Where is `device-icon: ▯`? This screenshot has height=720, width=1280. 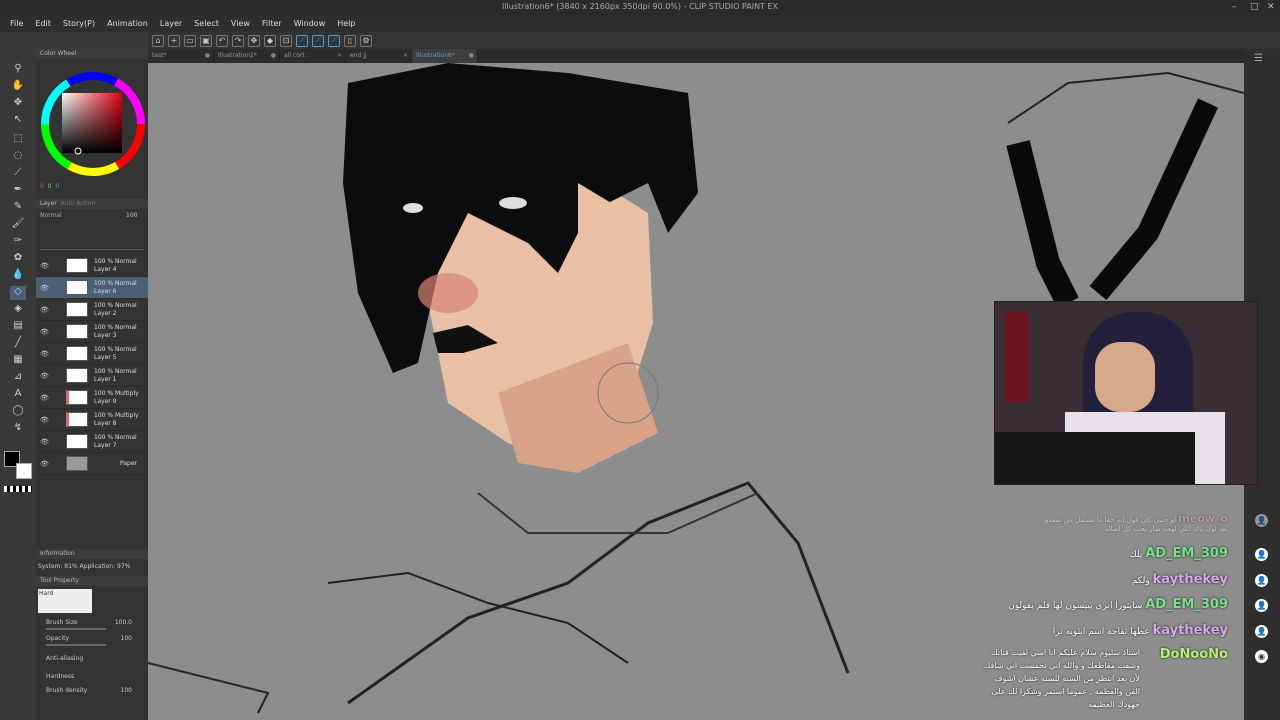
device-icon: ▯ is located at coordinates (350, 40).